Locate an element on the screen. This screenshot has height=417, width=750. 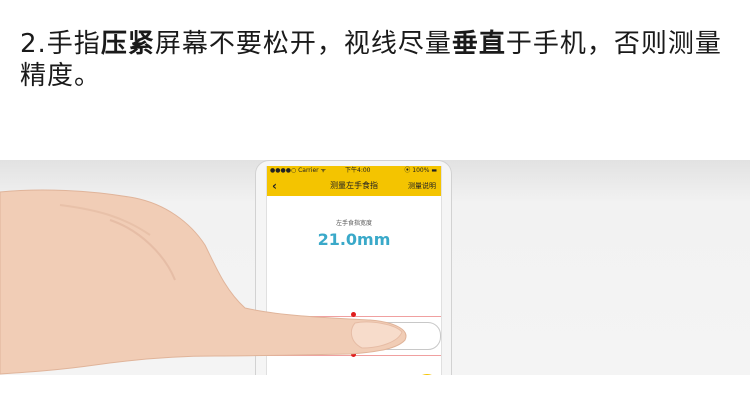
instruction-prefix: 2.手指 is located at coordinates (60, 44).